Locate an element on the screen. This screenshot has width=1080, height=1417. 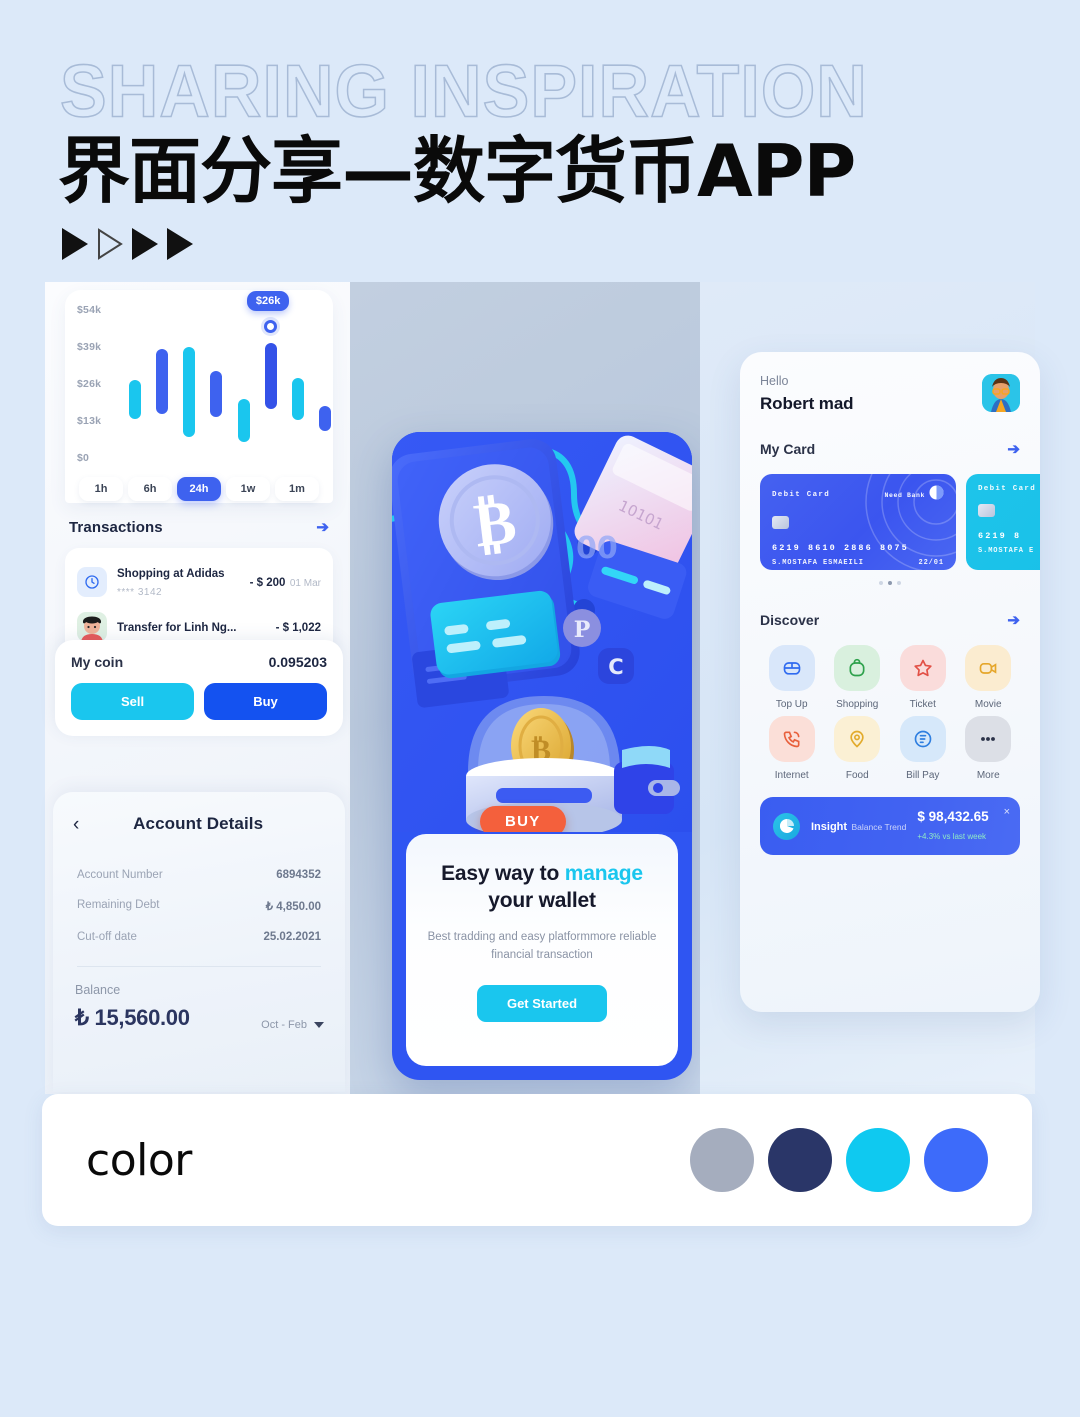
carousel-dot-active is located at coordinates (890, 583).